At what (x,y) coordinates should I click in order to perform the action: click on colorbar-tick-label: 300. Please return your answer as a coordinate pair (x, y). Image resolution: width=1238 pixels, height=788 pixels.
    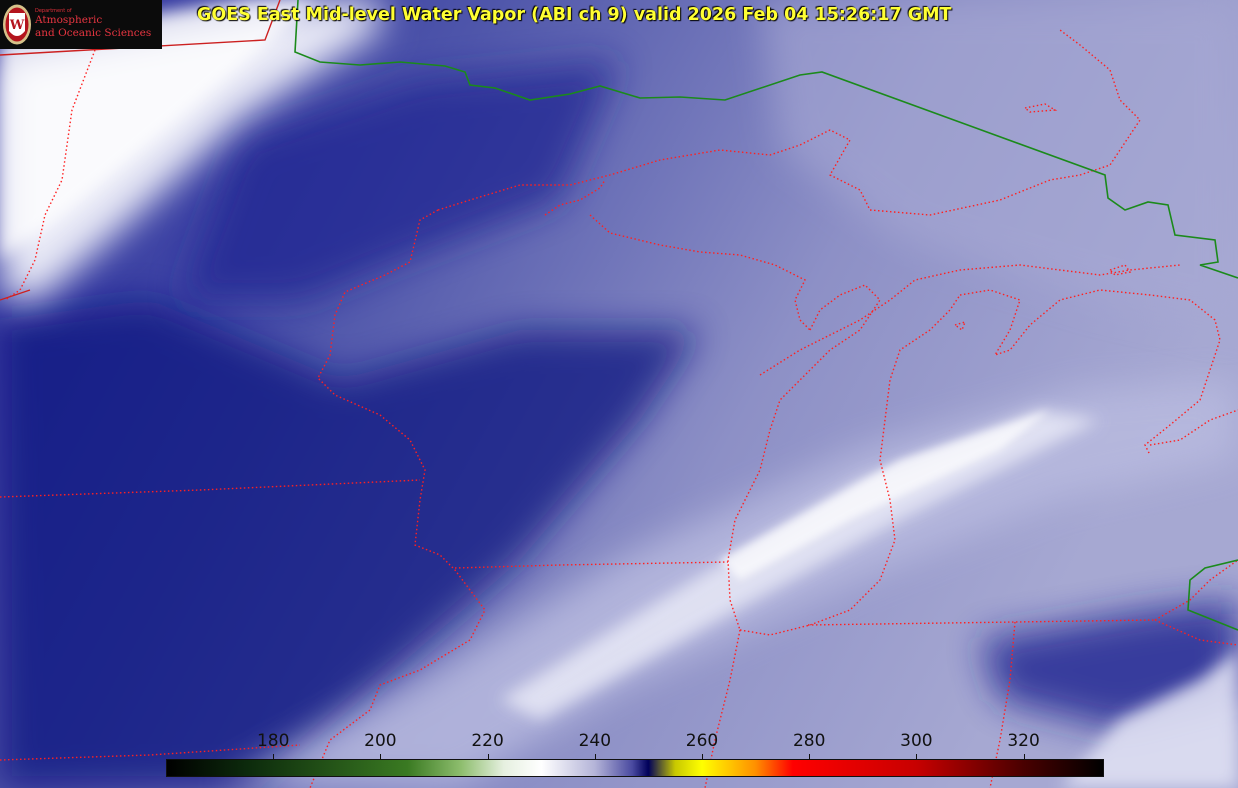
    Looking at the image, I should click on (916, 741).